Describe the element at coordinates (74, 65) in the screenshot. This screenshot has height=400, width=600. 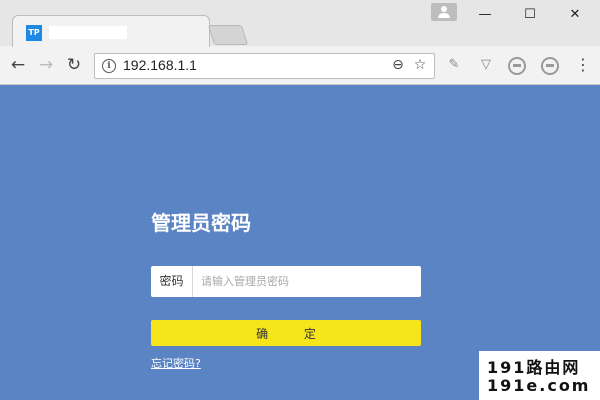
I see `reload-button: ↻` at that location.